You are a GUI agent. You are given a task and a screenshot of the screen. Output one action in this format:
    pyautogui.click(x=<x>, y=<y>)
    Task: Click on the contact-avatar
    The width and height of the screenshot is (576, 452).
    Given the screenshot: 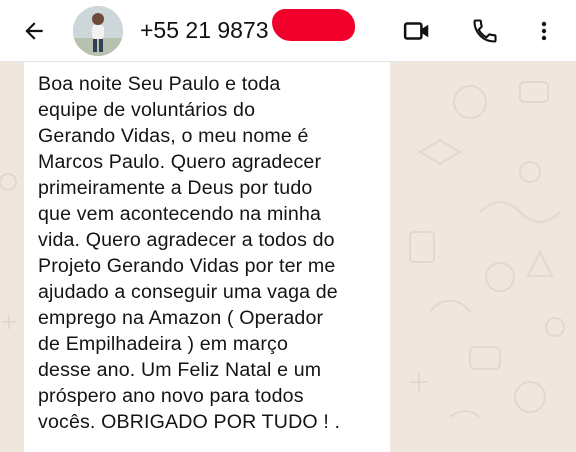 What is the action you would take?
    pyautogui.click(x=98, y=31)
    